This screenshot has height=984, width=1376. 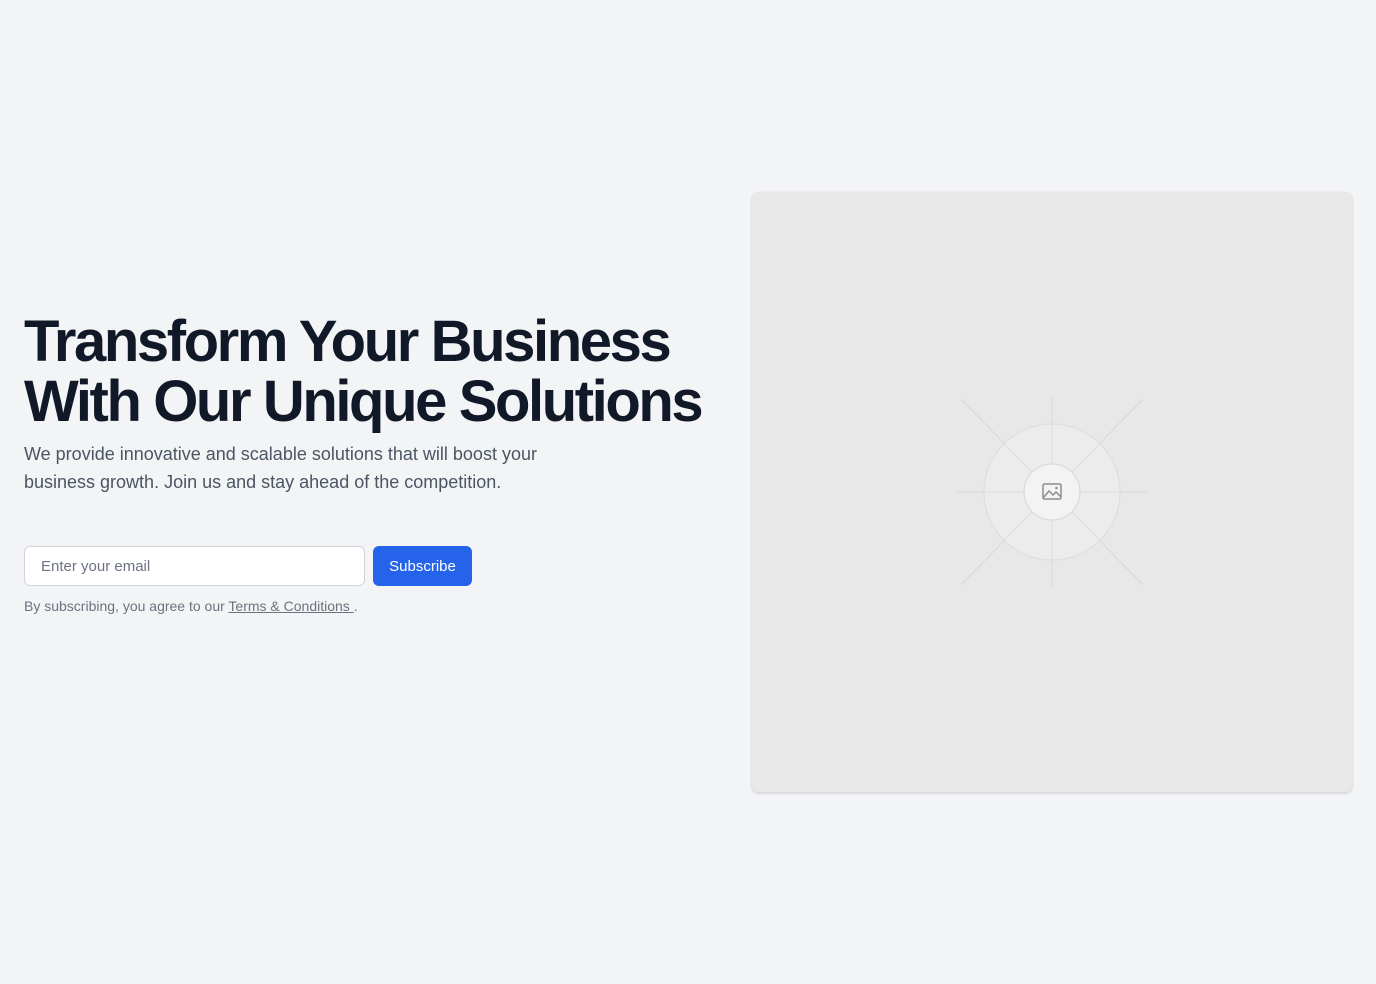 I want to click on subscribe-form: Subscribe, so click(x=374, y=566).